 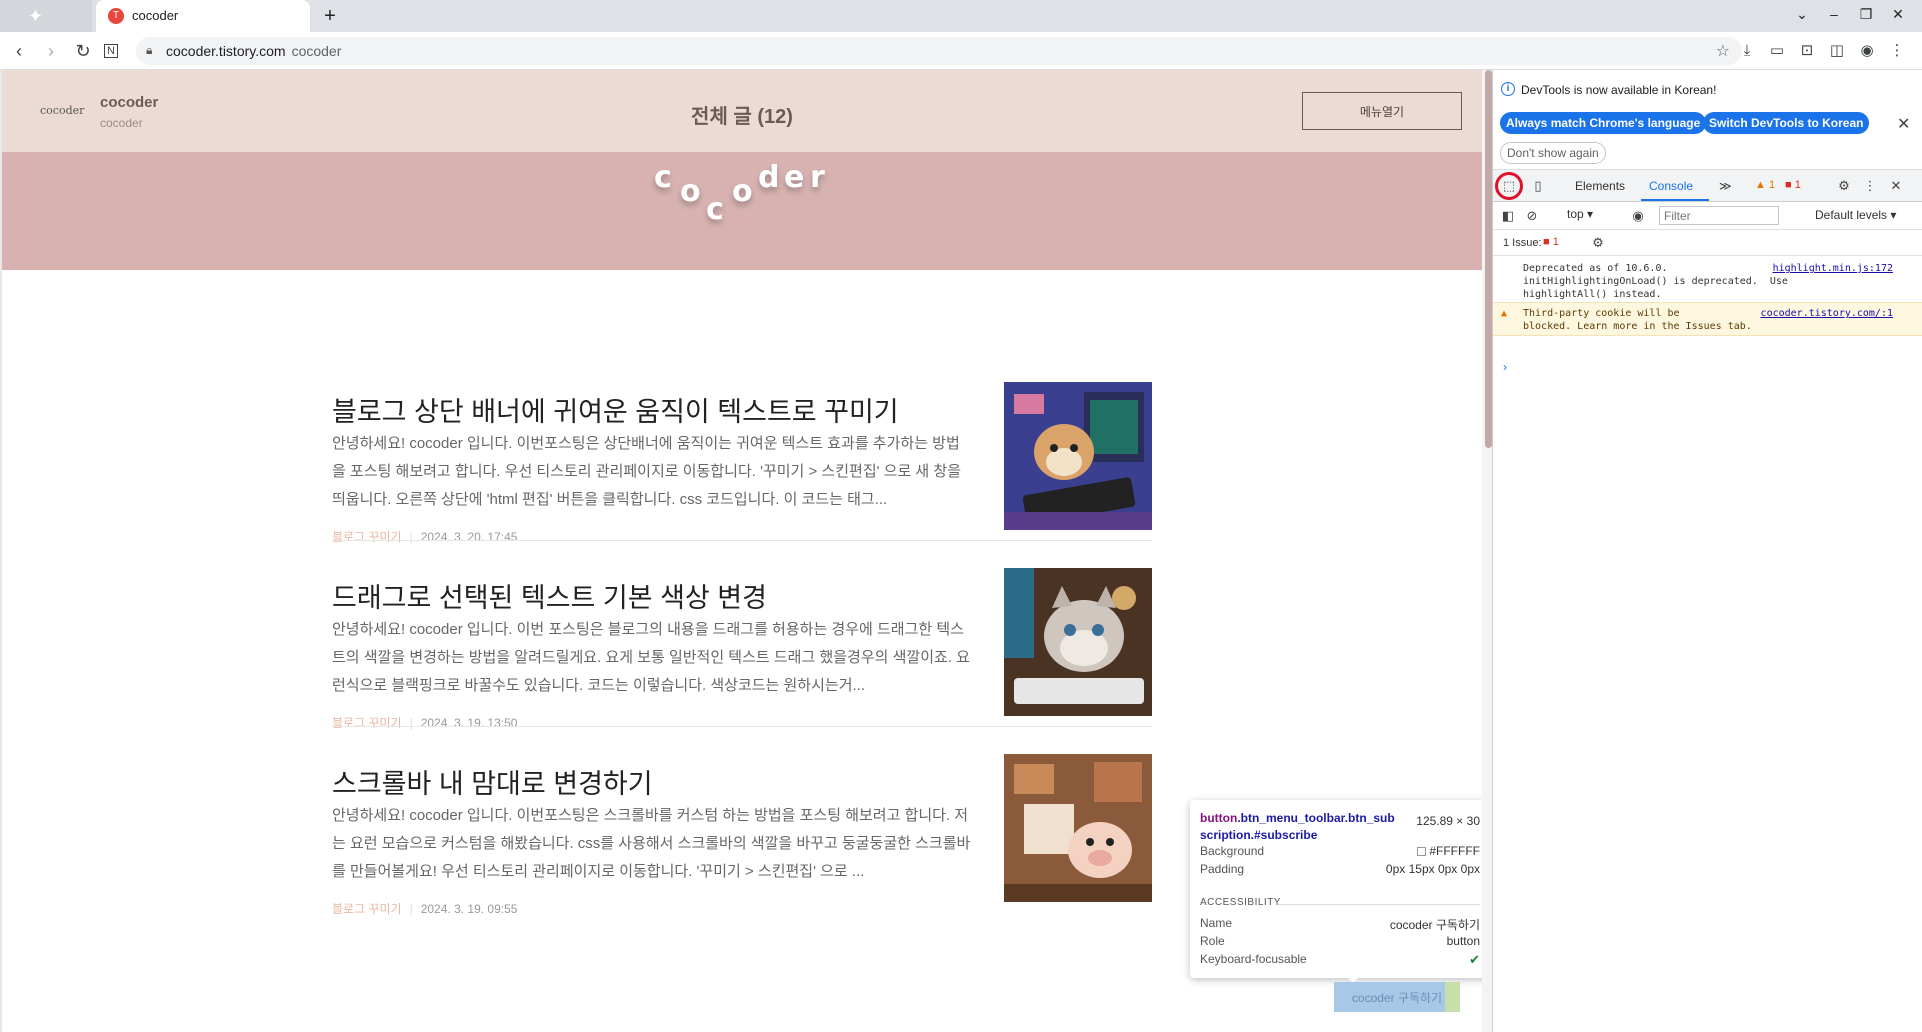 What do you see at coordinates (1844, 186) in the screenshot?
I see `settings-gear-icon: ⚙` at bounding box center [1844, 186].